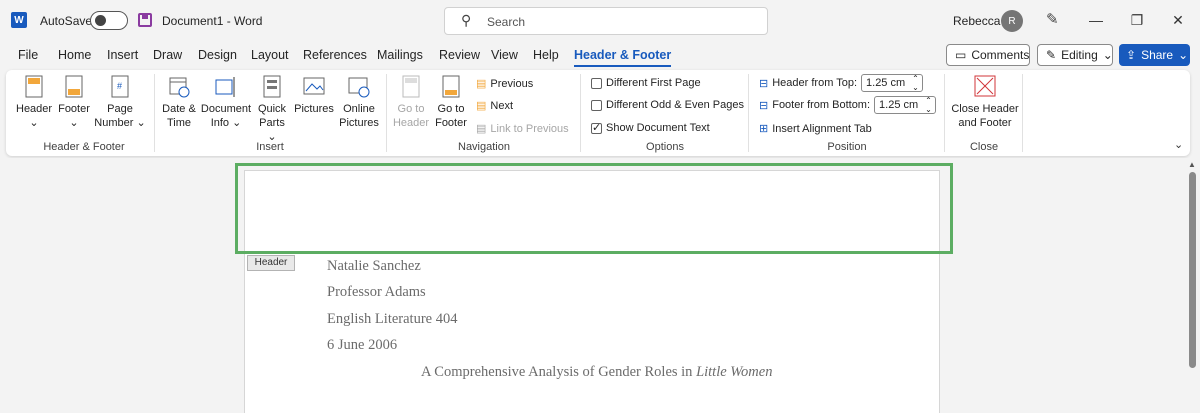 This screenshot has width=1200, height=413. I want to click on group-label-insert: Insert, so click(270, 147).